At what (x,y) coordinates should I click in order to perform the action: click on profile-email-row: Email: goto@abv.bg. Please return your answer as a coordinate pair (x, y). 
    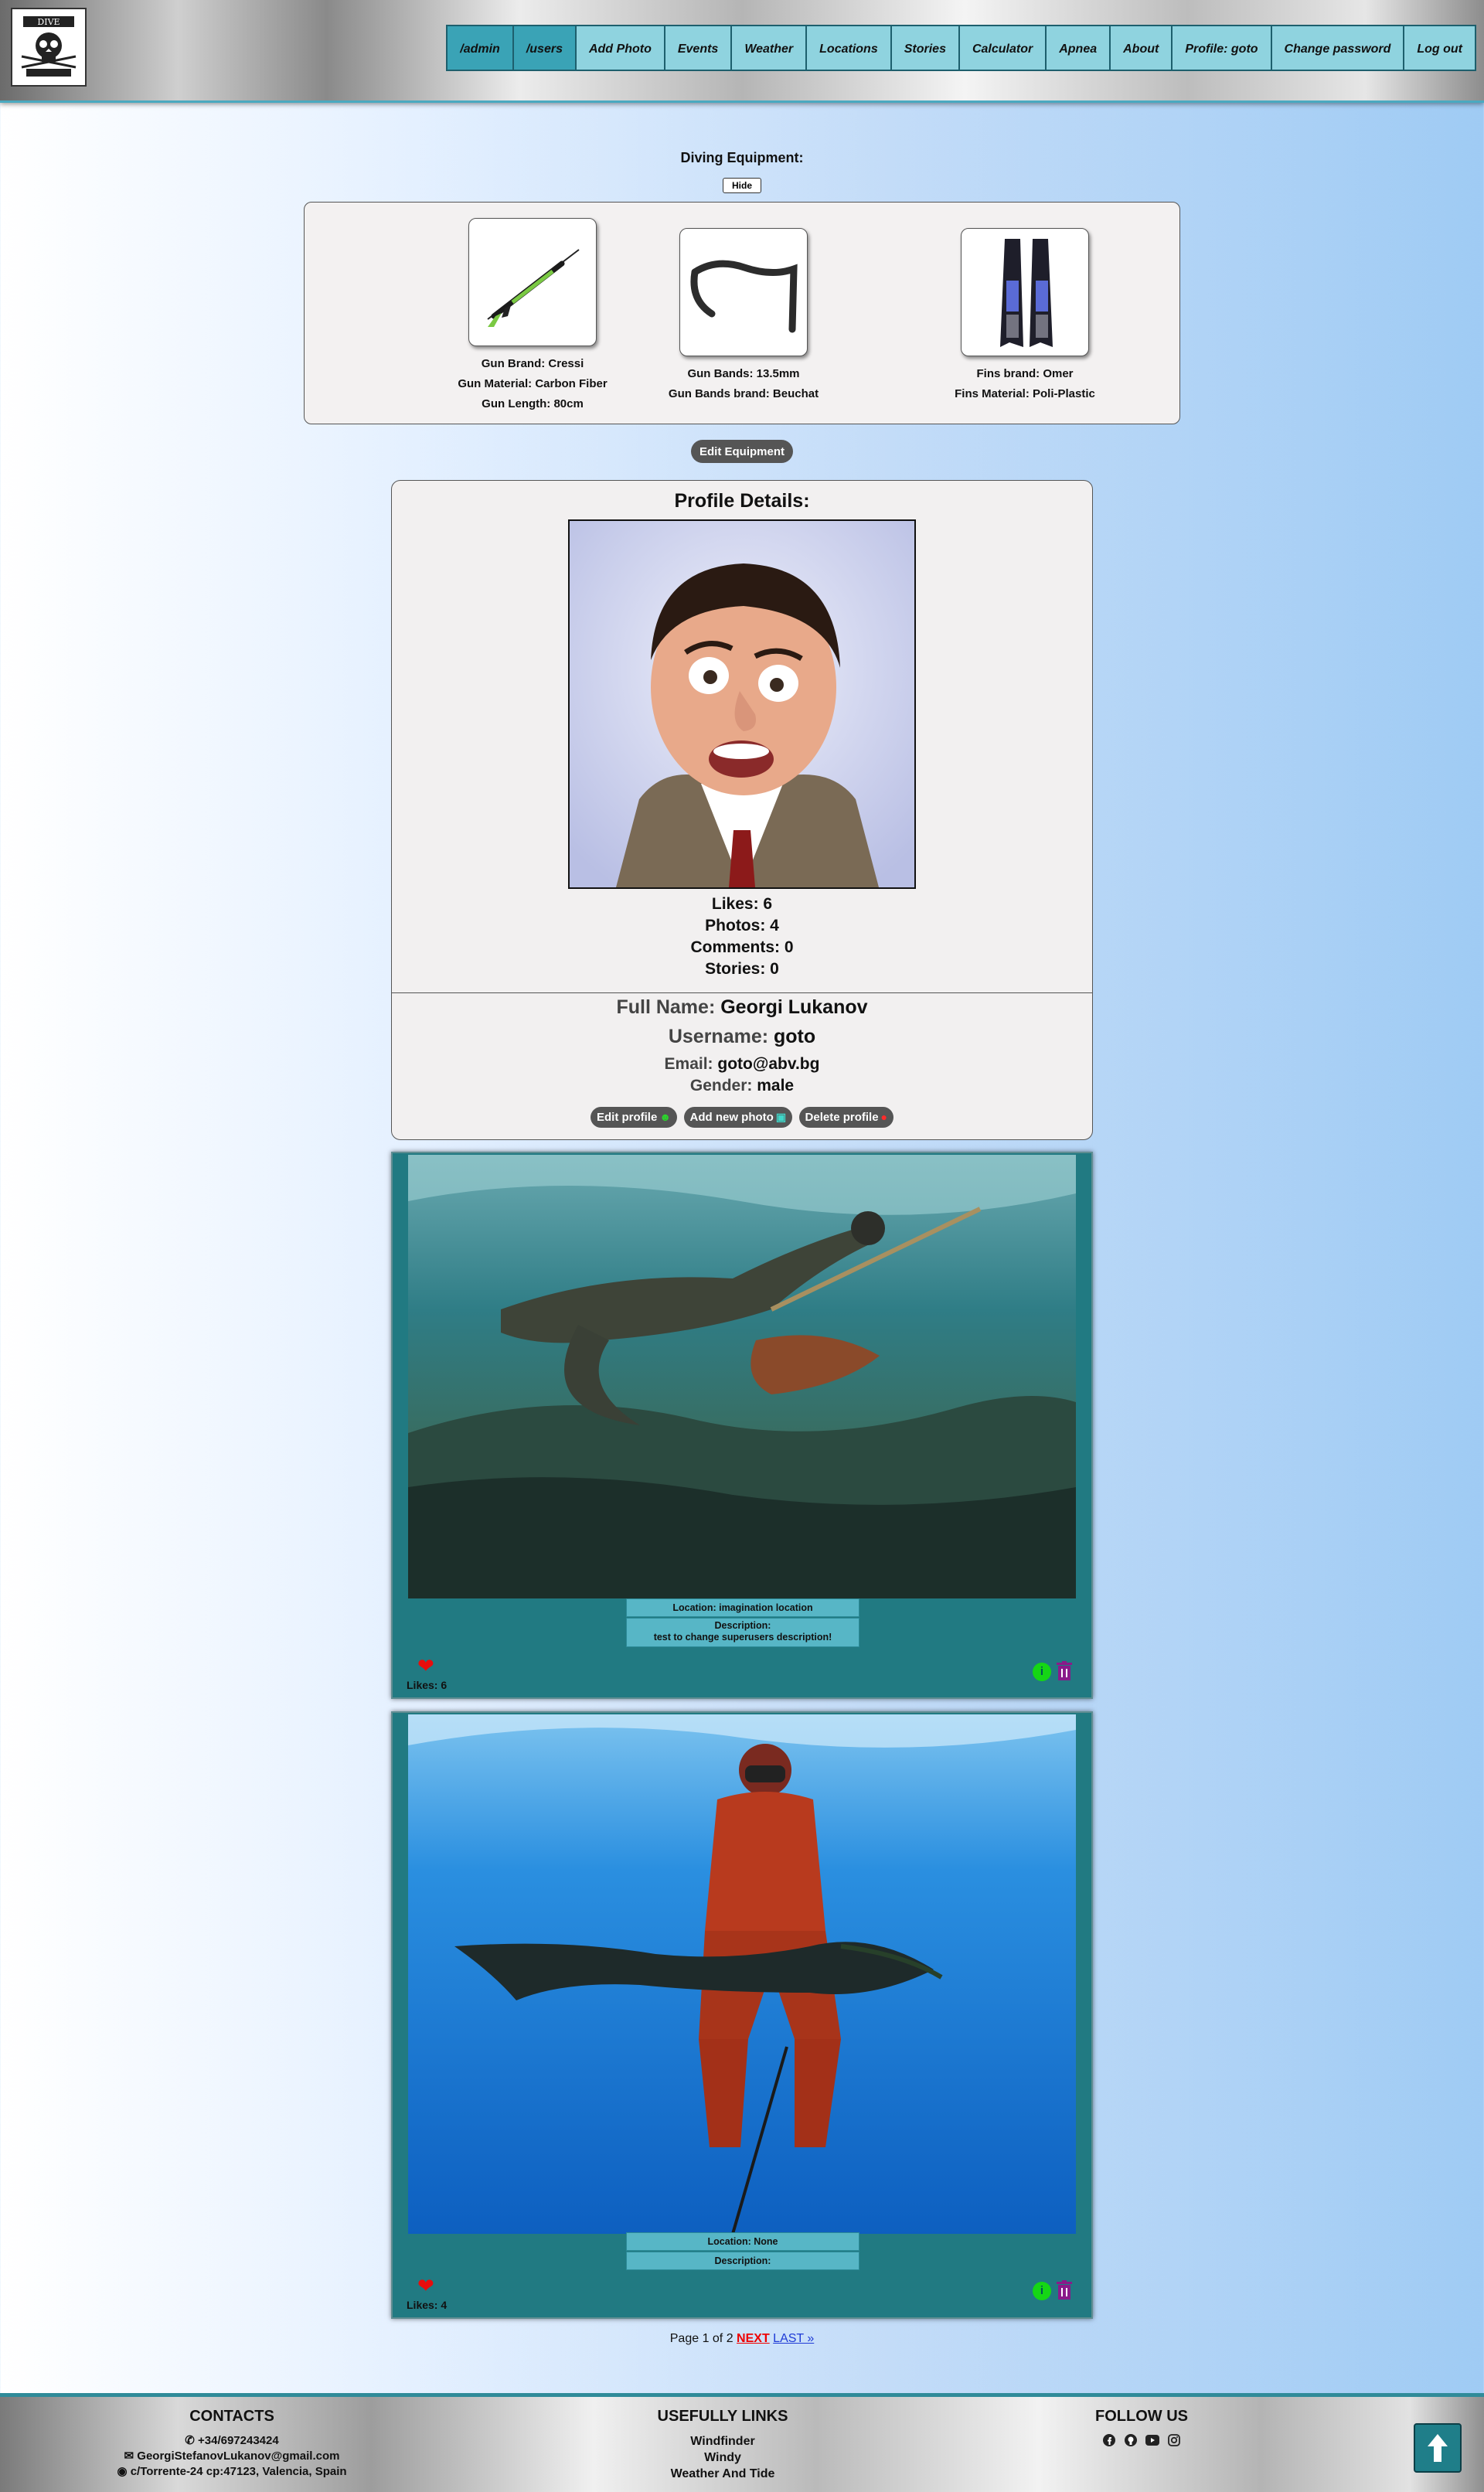
    Looking at the image, I should click on (742, 1064).